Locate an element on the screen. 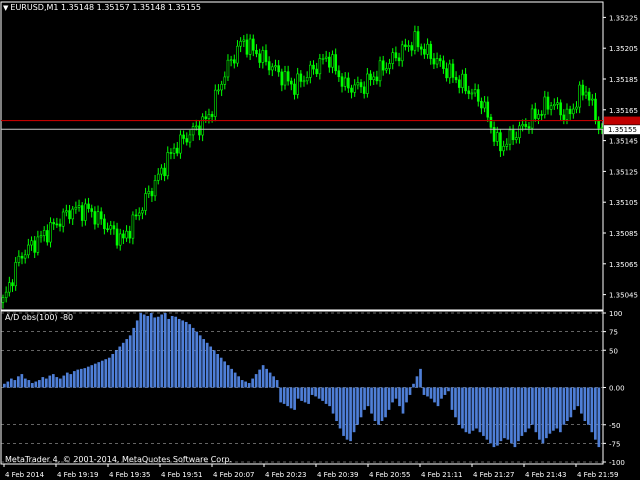 The image size is (640, 480). indicator-axis-label: -75 is located at coordinates (614, 444).